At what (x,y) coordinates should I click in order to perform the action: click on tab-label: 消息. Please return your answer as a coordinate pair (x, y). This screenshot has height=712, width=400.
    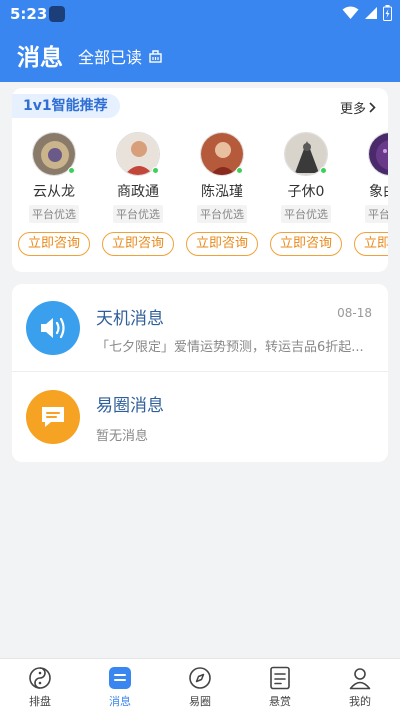
    Looking at the image, I should click on (120, 701).